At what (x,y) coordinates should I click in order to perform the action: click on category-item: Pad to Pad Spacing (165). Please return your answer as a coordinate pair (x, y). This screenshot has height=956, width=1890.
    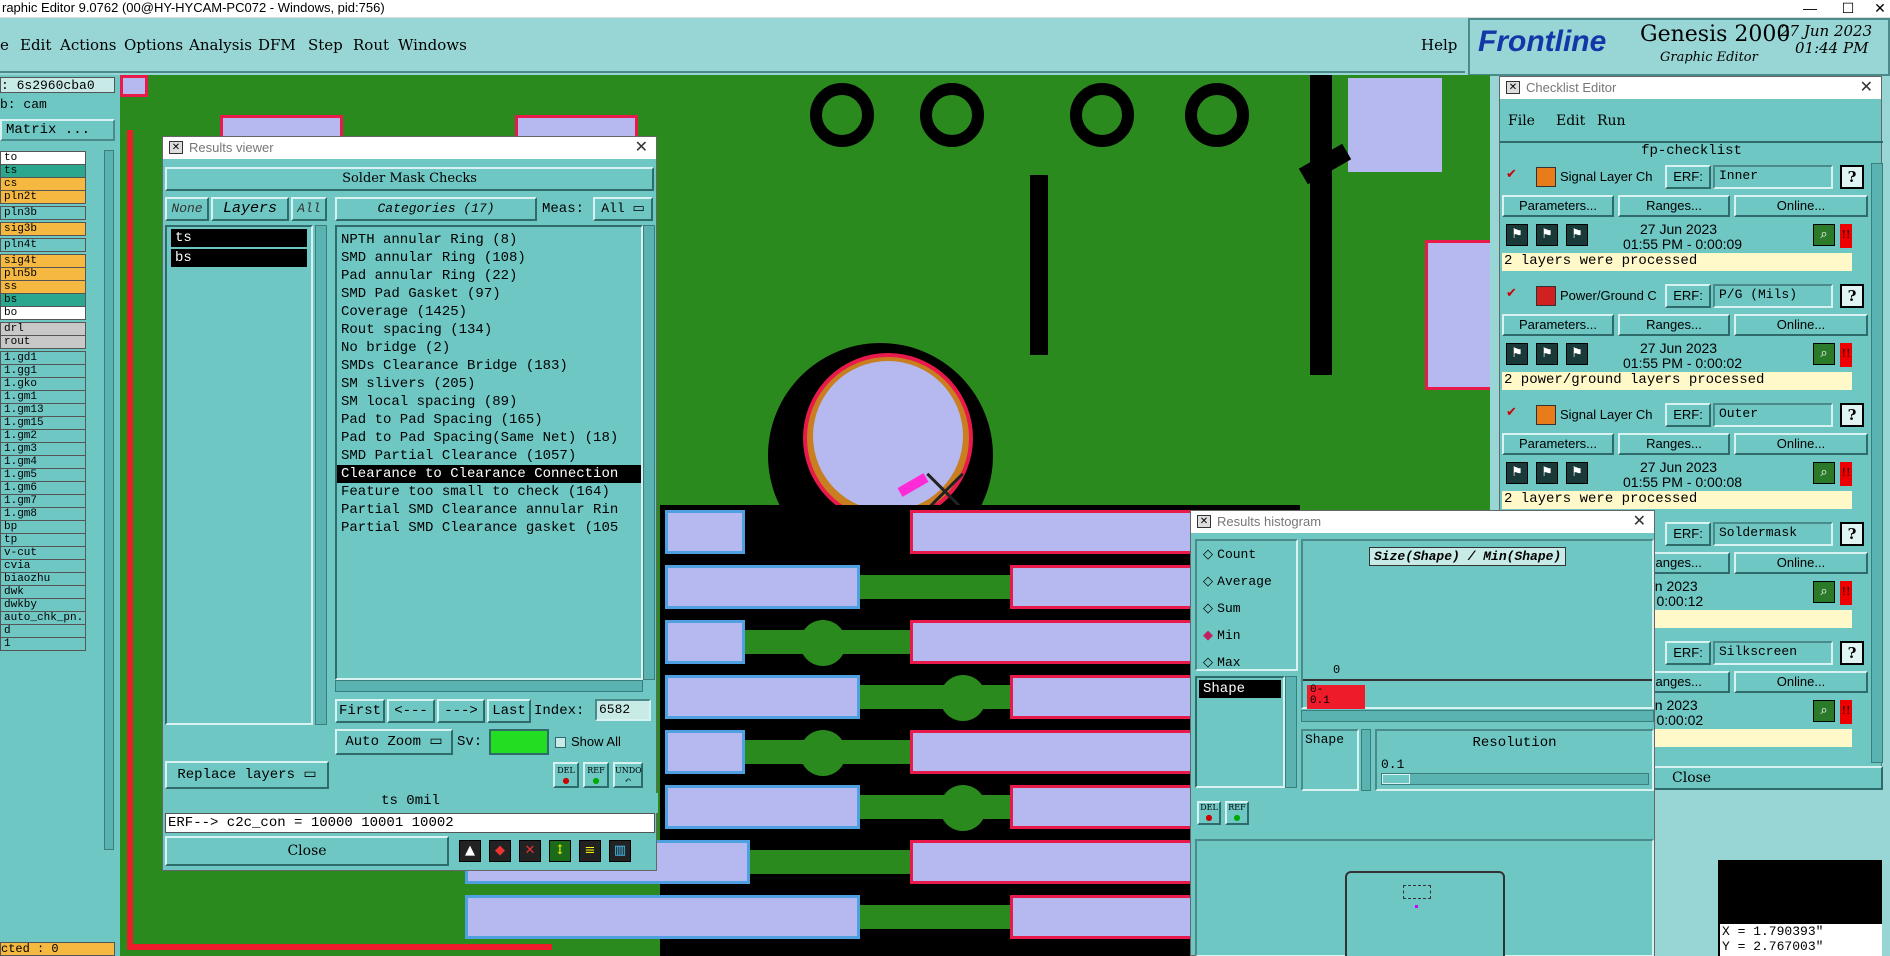
    Looking at the image, I should click on (489, 420).